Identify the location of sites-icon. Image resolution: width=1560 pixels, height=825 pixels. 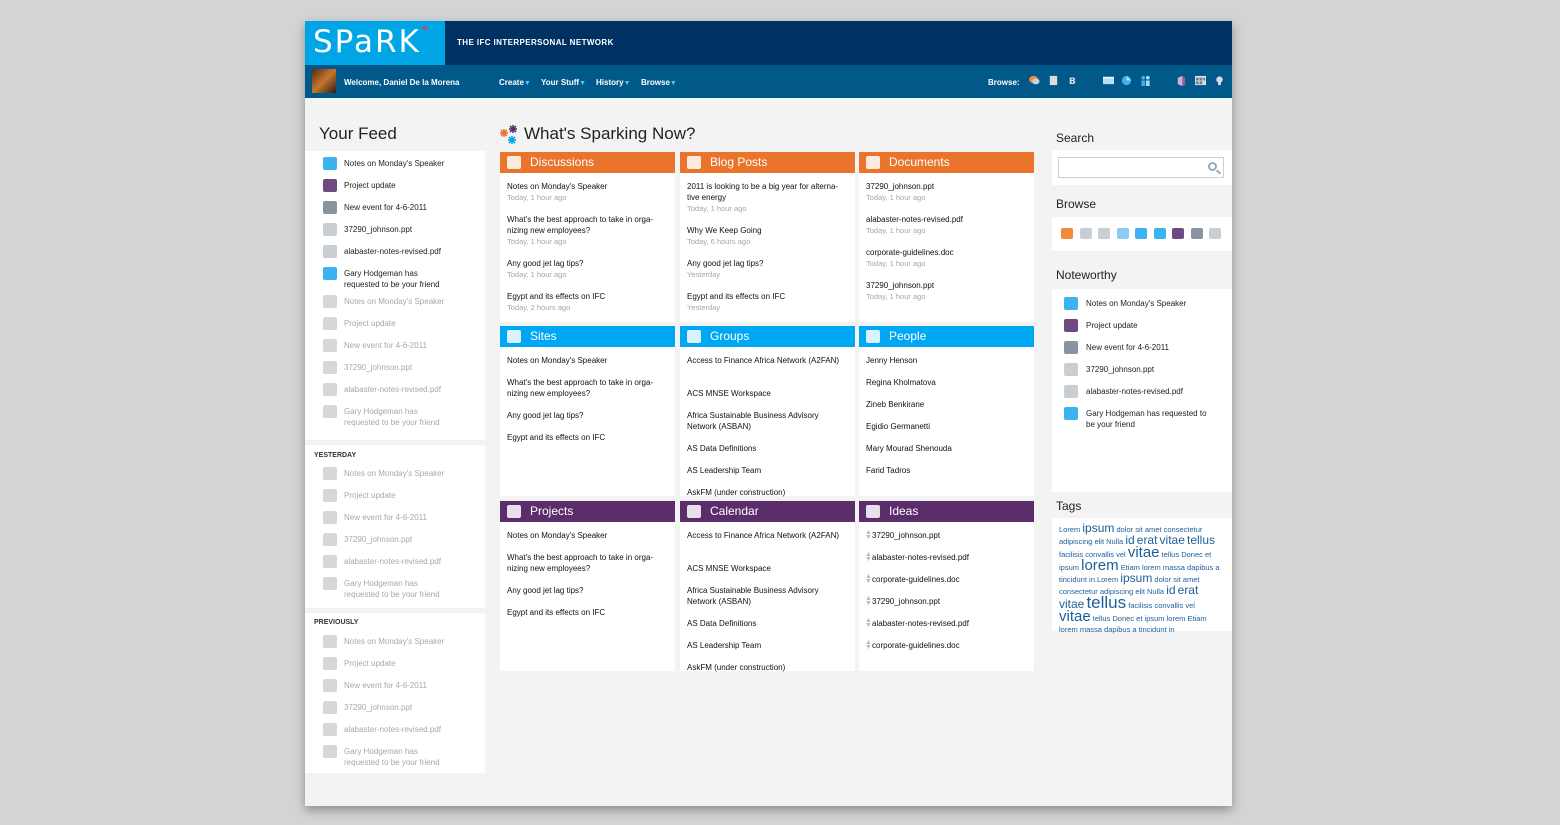
(1122, 233).